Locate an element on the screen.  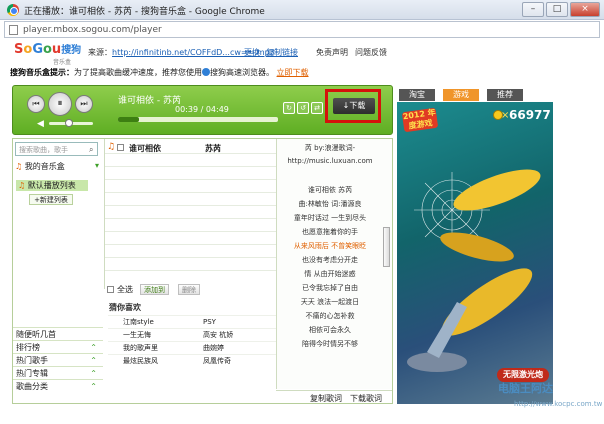
notice-browser: 搜狗高速浏览器。 is located at coordinates (242, 72).